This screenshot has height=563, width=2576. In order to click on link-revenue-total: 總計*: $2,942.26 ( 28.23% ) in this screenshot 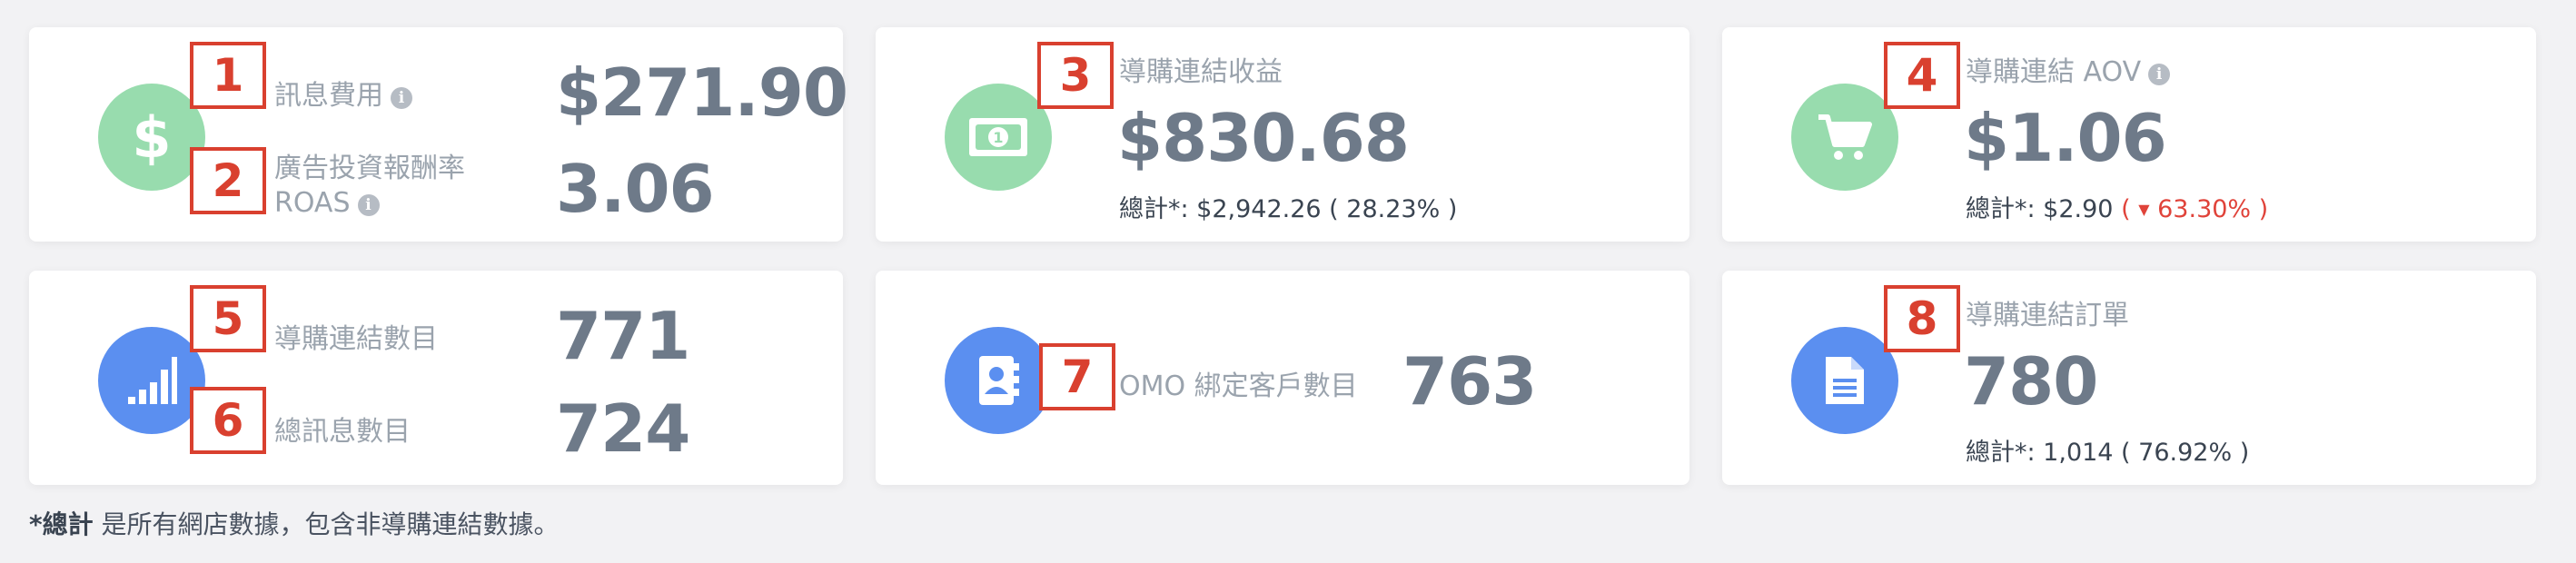, I will do `click(1288, 209)`.